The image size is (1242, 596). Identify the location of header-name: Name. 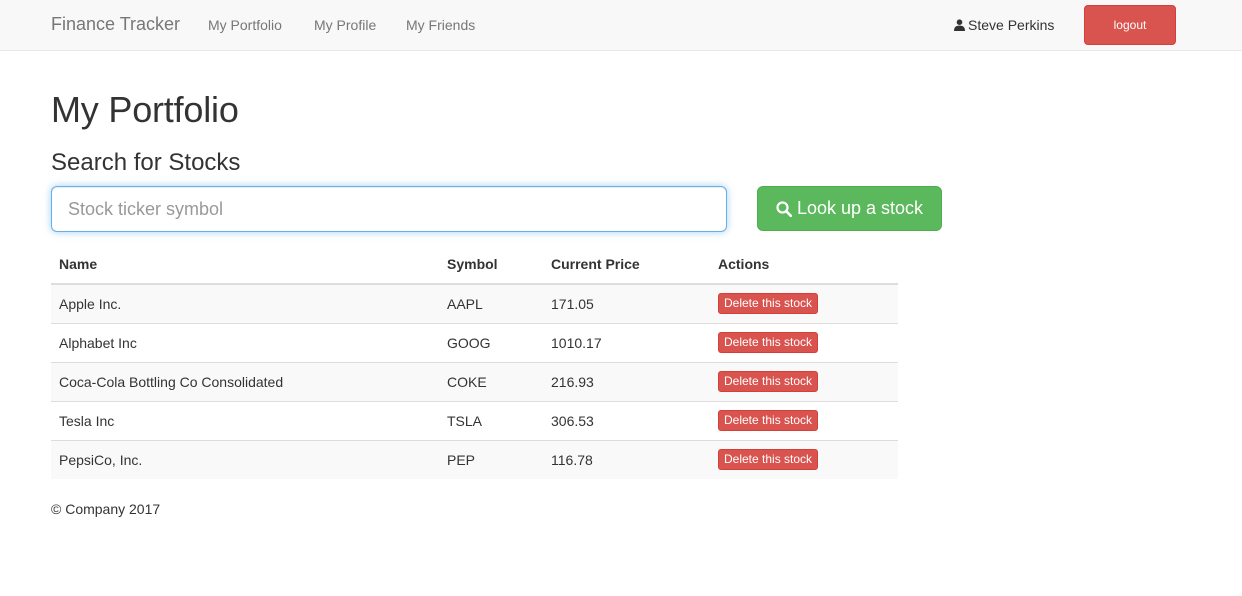
(245, 265).